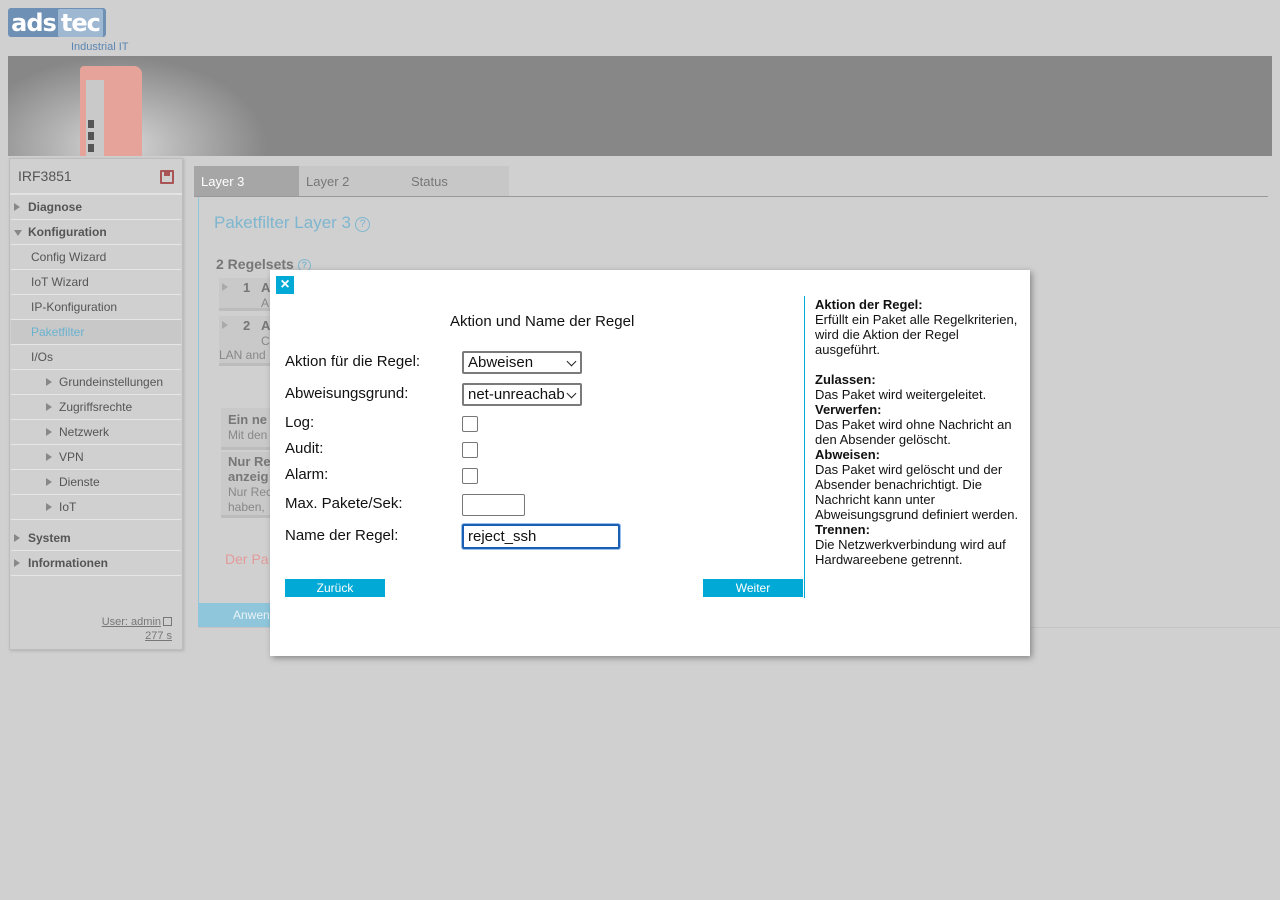  I want to click on sidebar-item-system: System, so click(96, 538).